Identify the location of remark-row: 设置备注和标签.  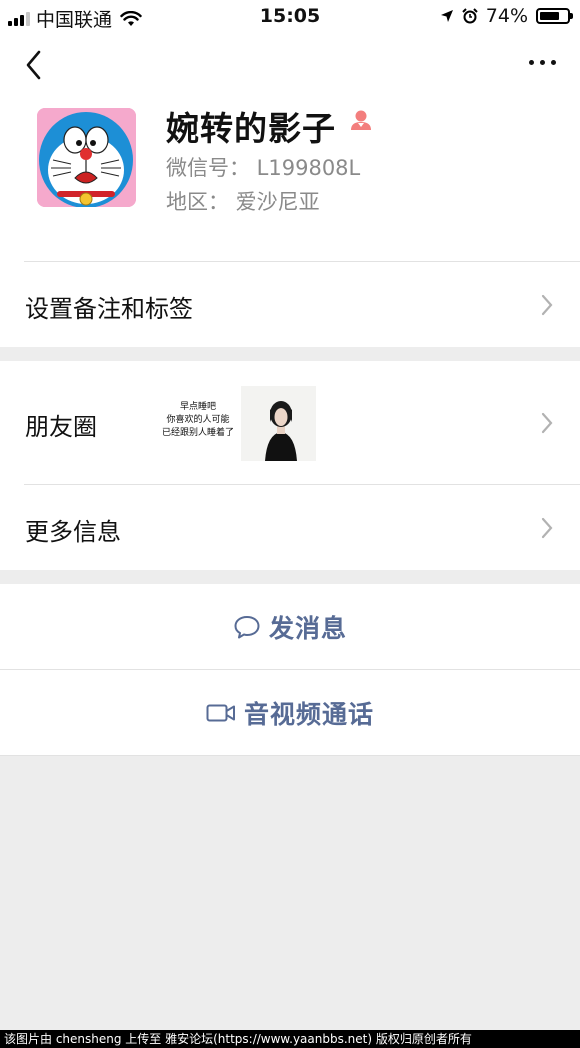
(290, 304).